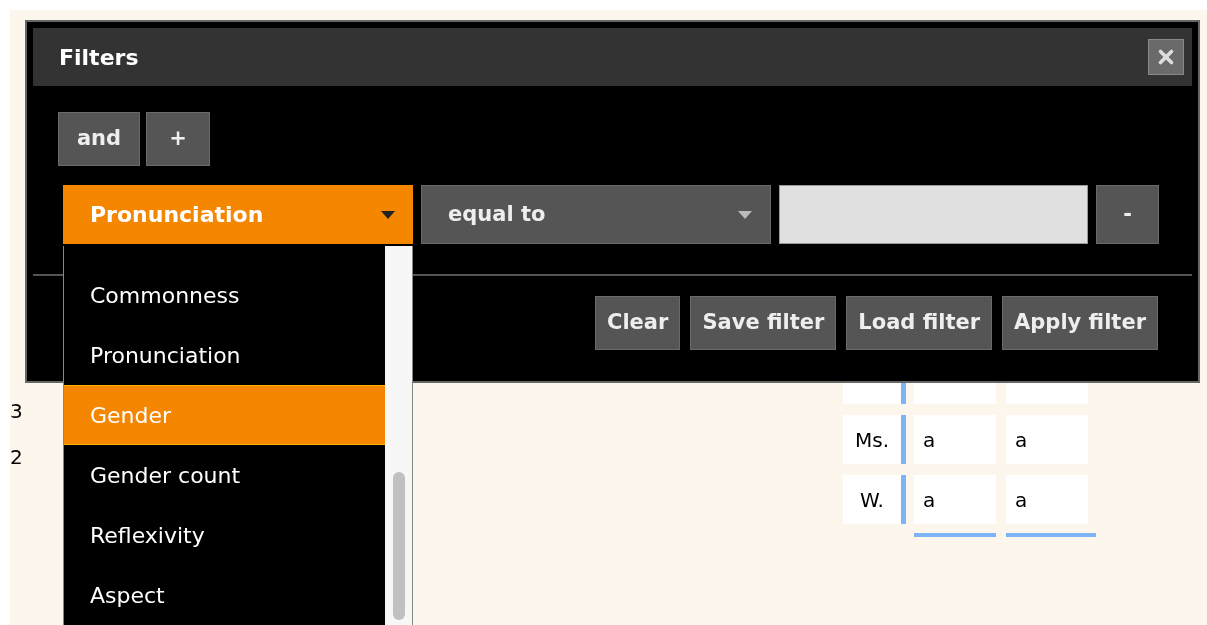 This screenshot has height=625, width=1207. I want to click on action-button: Load filter, so click(919, 323).